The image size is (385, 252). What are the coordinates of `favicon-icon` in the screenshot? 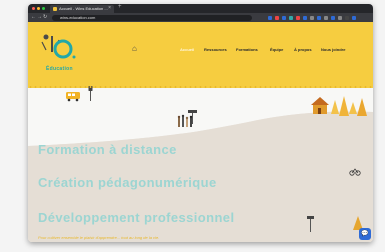 It's located at (55, 9).